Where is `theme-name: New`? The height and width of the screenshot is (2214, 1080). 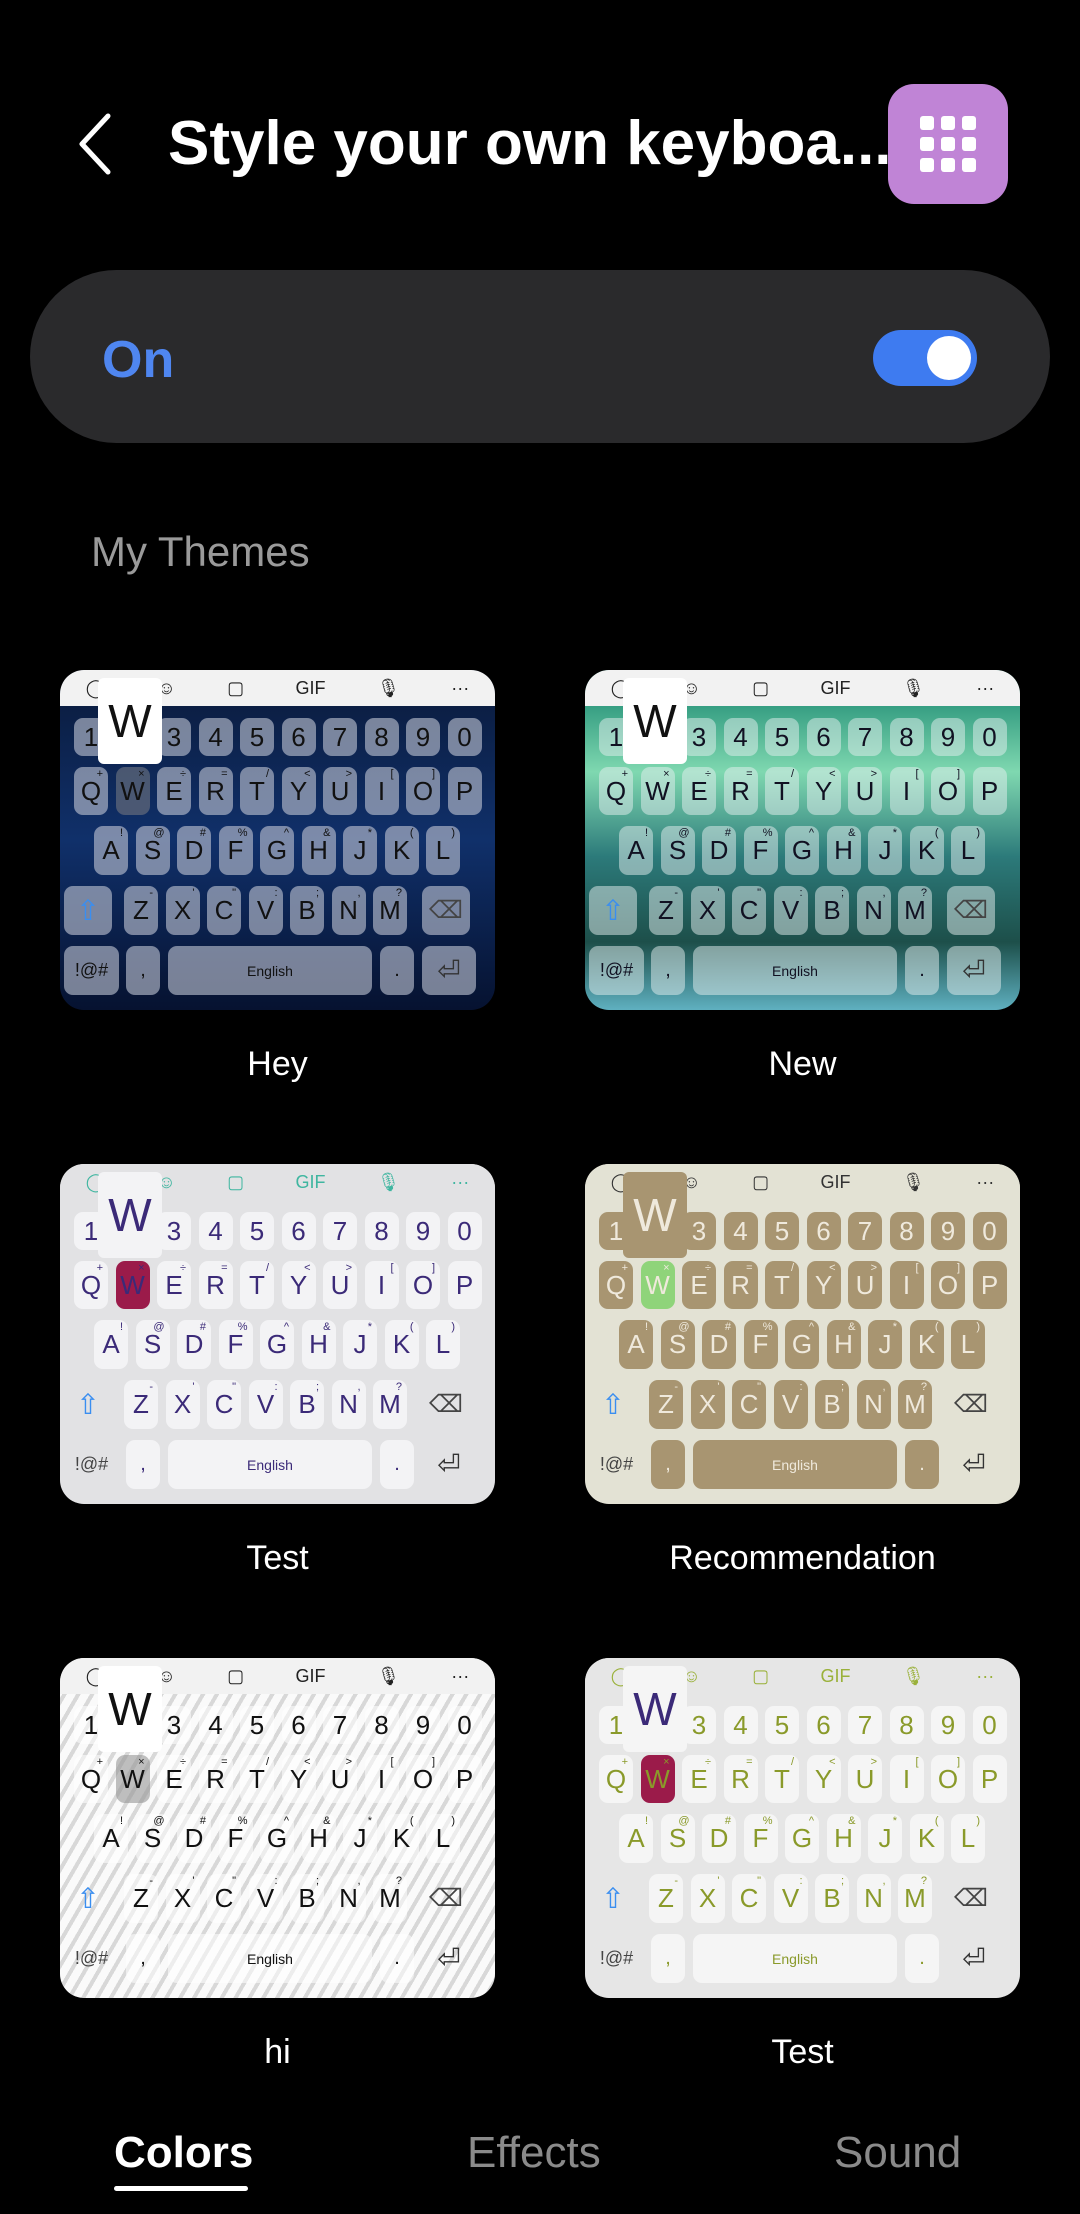
theme-name: New is located at coordinates (802, 1064).